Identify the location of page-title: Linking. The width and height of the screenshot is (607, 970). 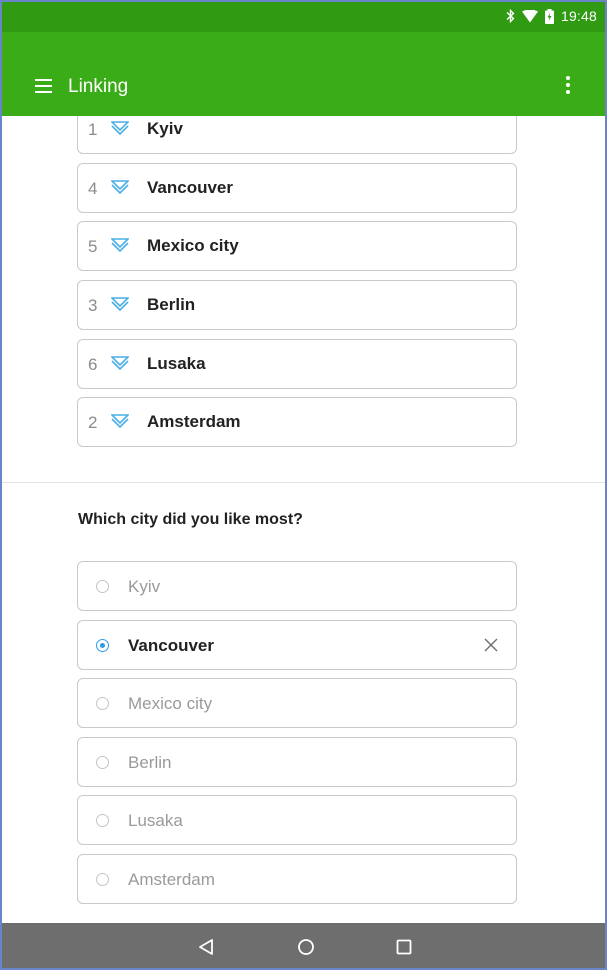
(98, 86).